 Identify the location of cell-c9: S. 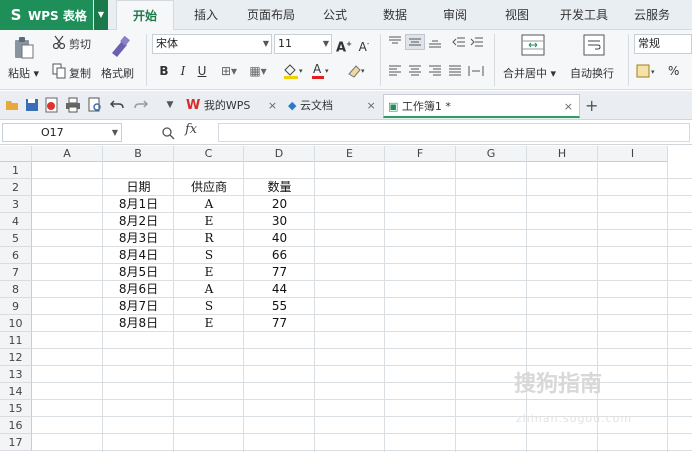
(209, 306).